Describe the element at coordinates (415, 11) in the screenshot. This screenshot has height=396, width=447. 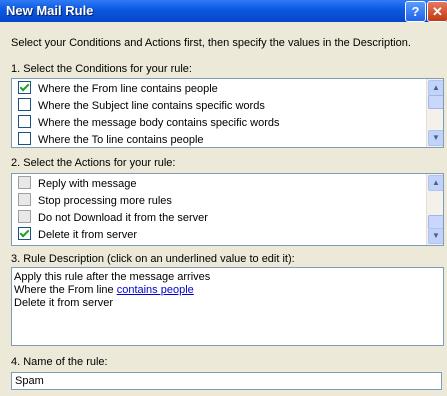
I see `help-button: ?` at that location.